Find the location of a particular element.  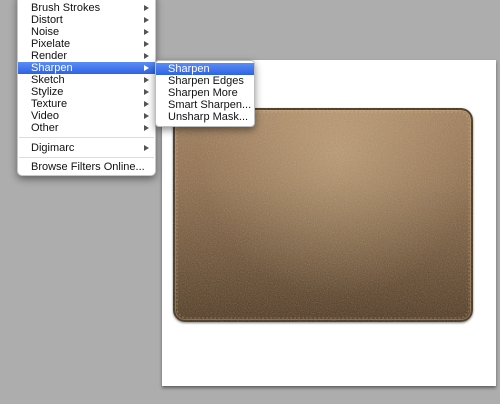

menu-item-distort: Distort is located at coordinates (86, 20).